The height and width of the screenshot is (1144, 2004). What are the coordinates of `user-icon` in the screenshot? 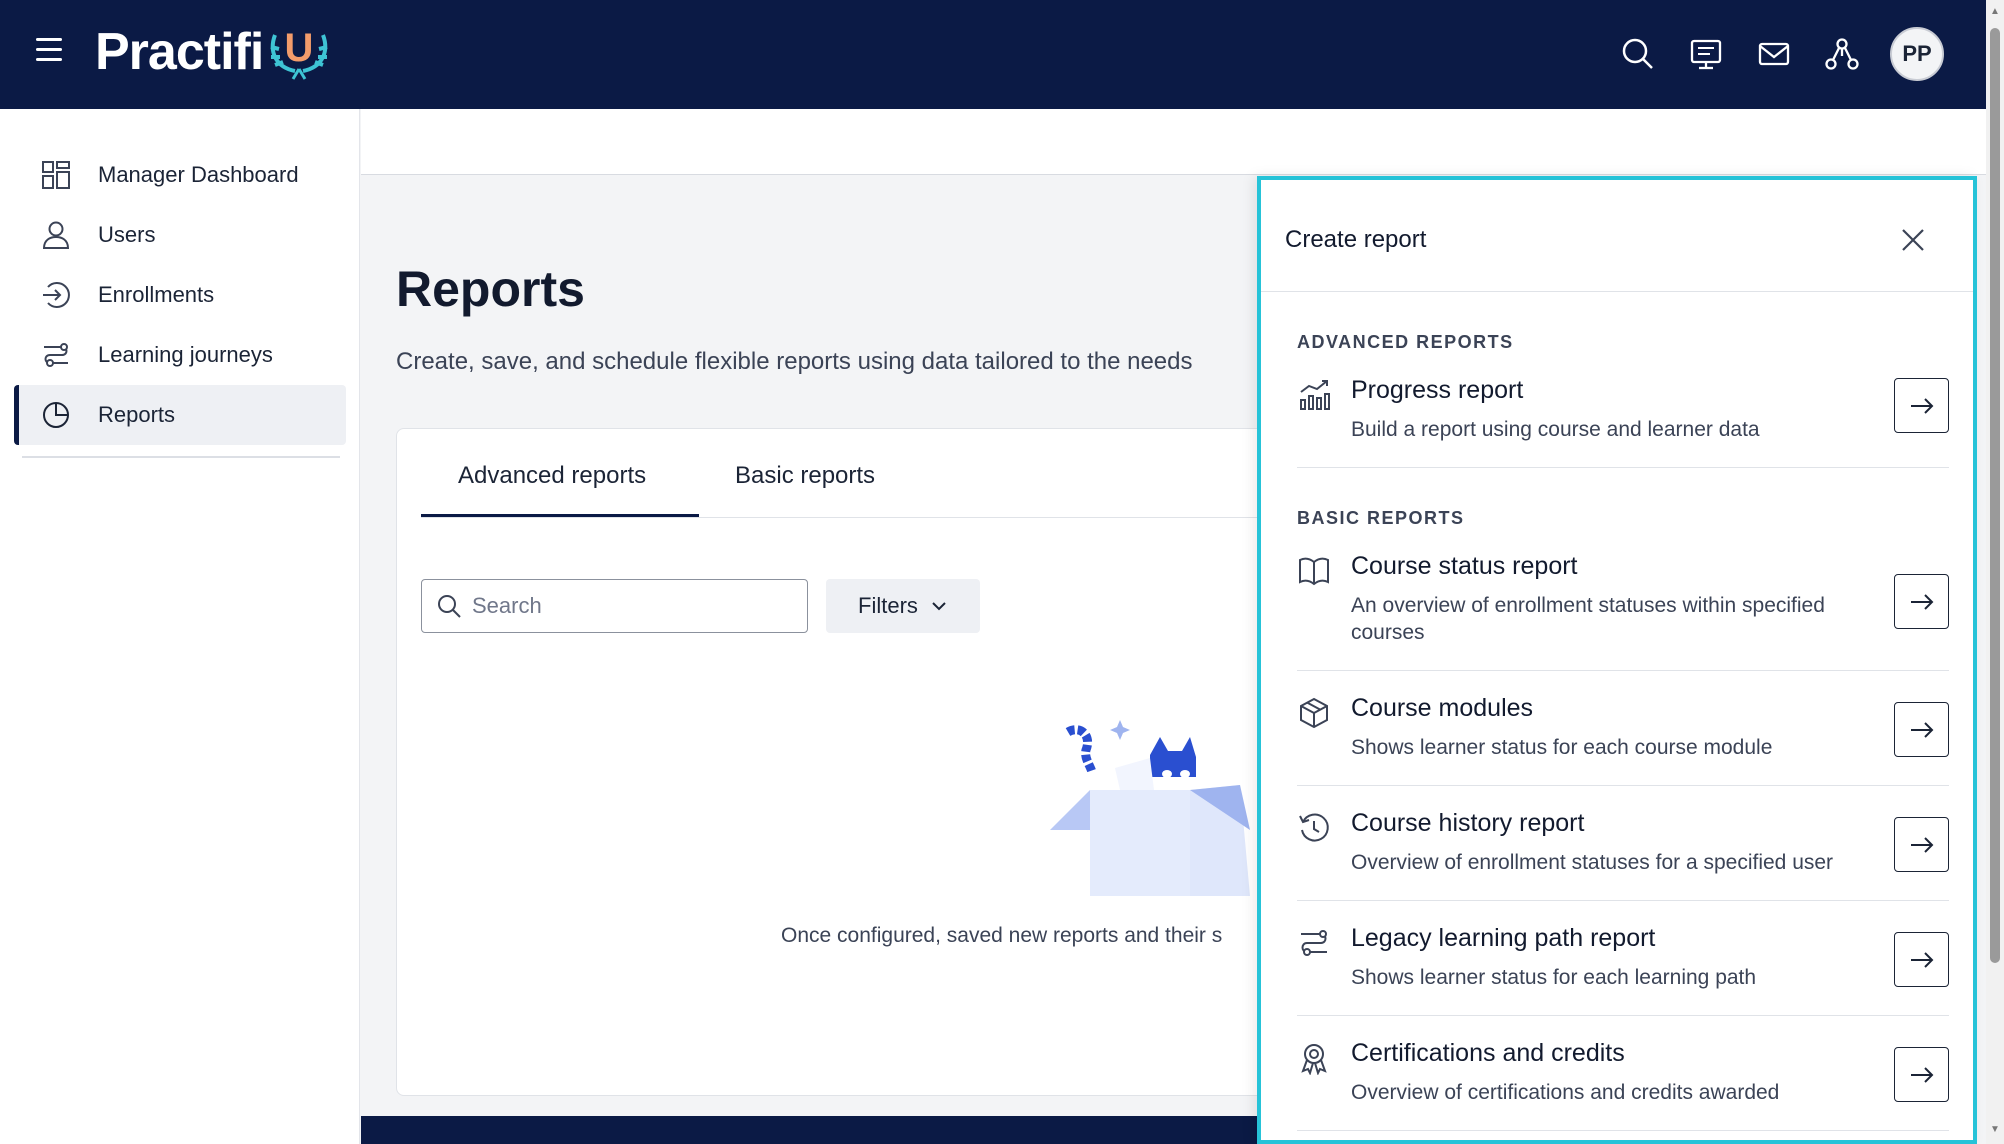 It's located at (56, 235).